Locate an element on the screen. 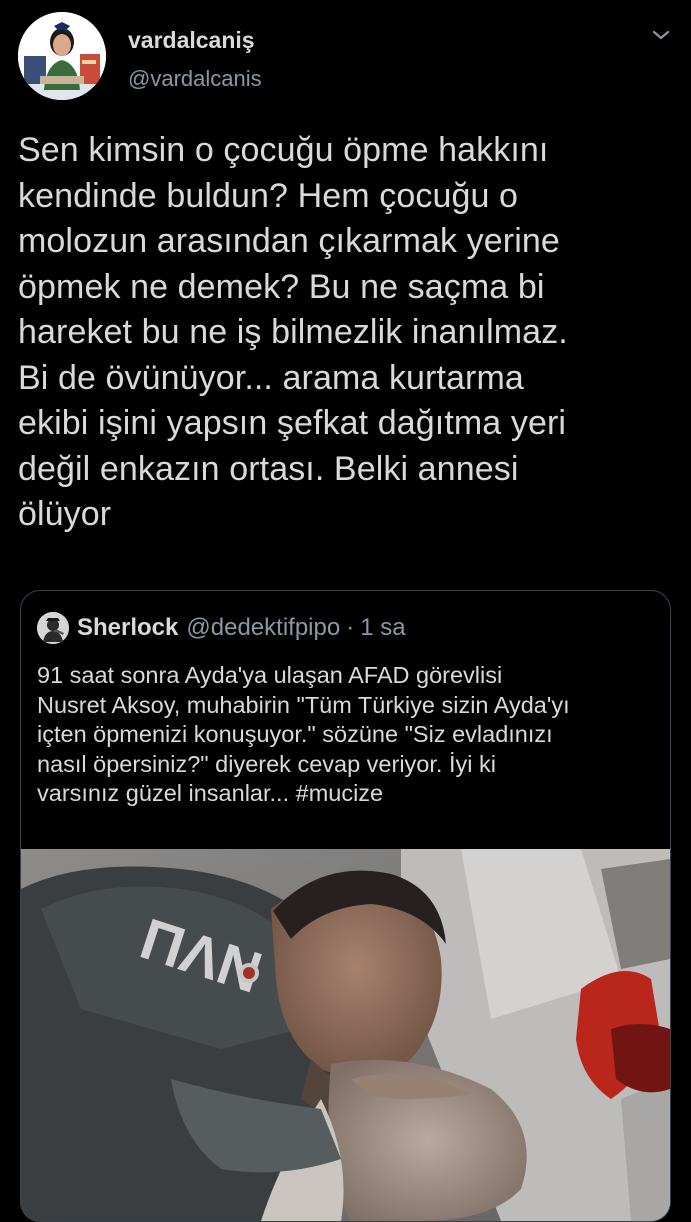 This screenshot has height=1222, width=691. quoted-author-handle: @dedektifpipo is located at coordinates (263, 628).